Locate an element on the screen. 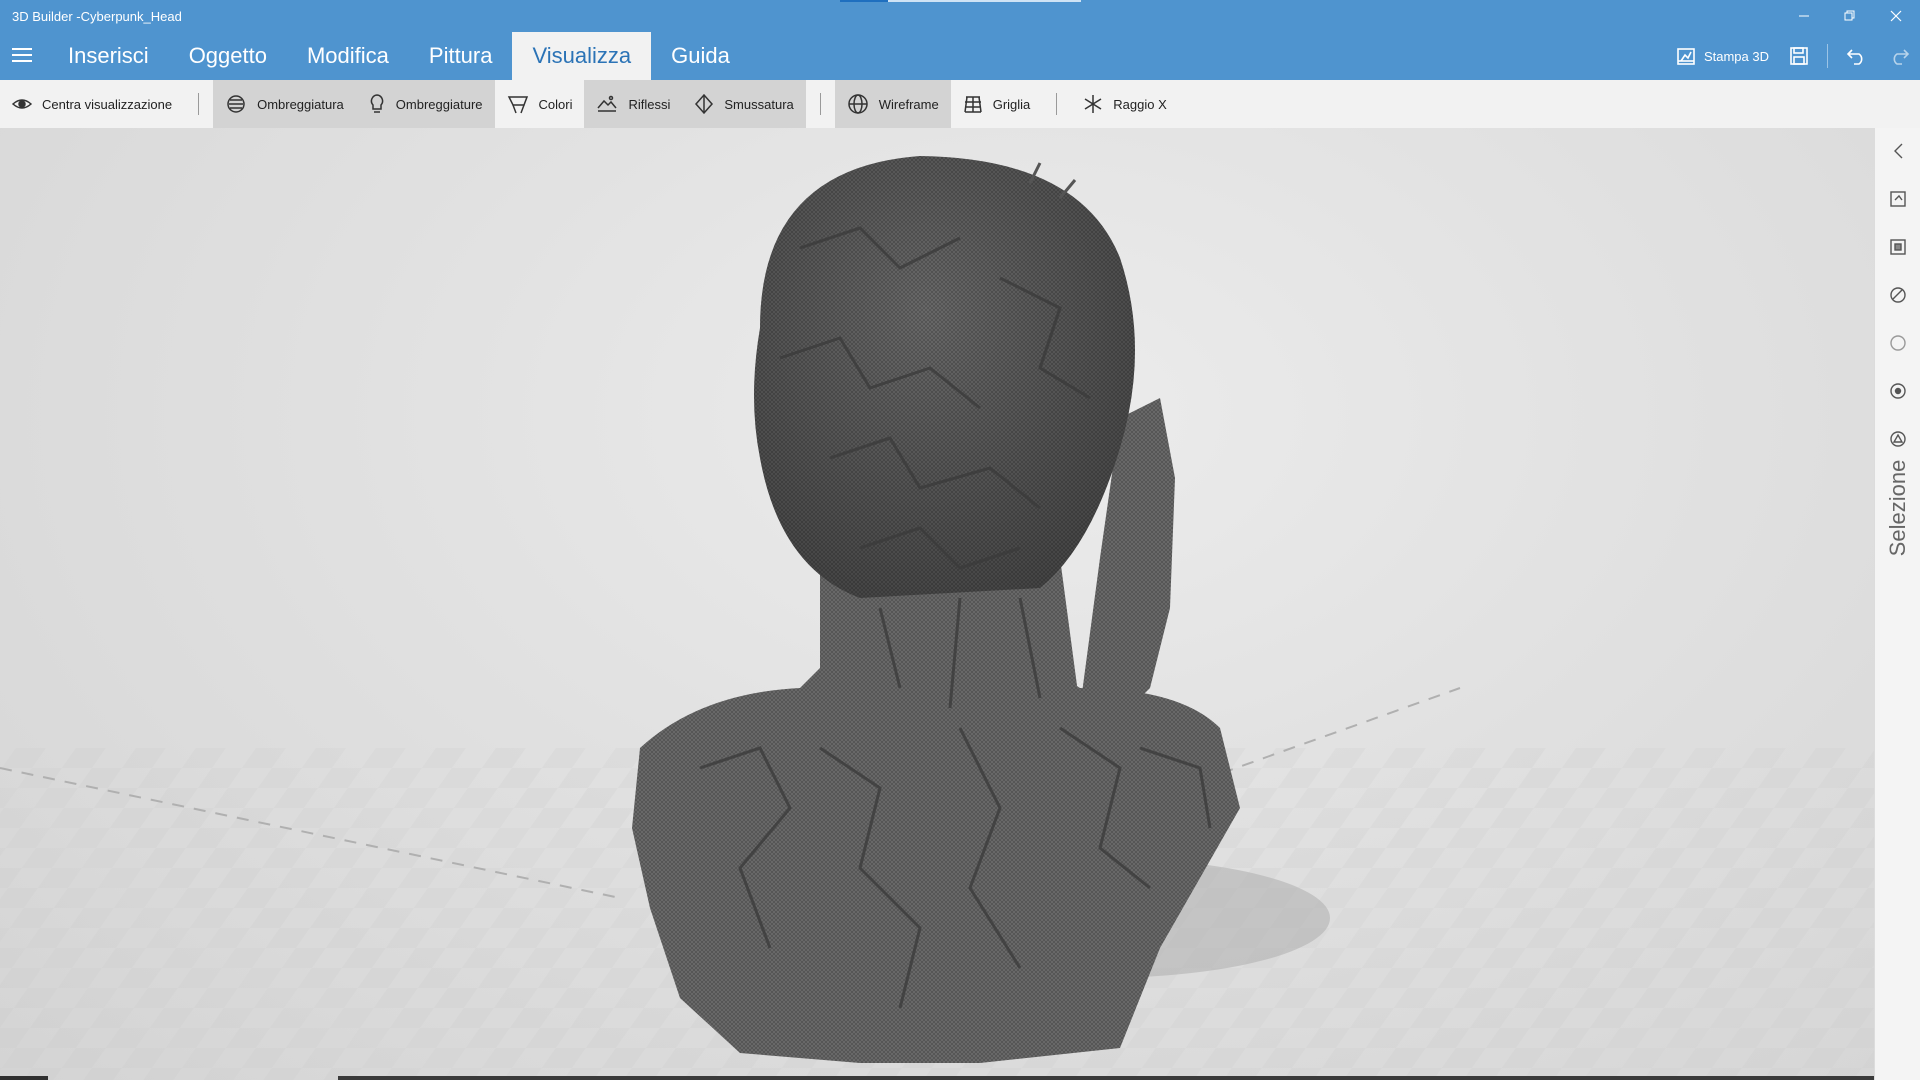 The height and width of the screenshot is (1080, 1920). close-button is located at coordinates (1896, 16).